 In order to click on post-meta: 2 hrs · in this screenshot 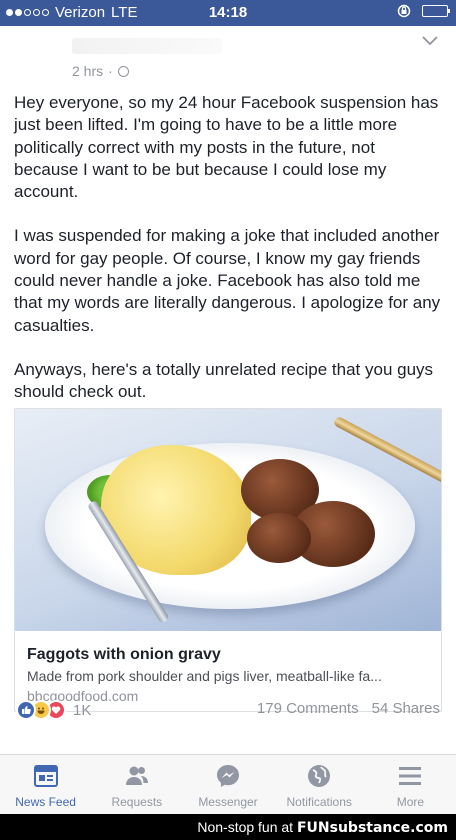, I will do `click(100, 71)`.